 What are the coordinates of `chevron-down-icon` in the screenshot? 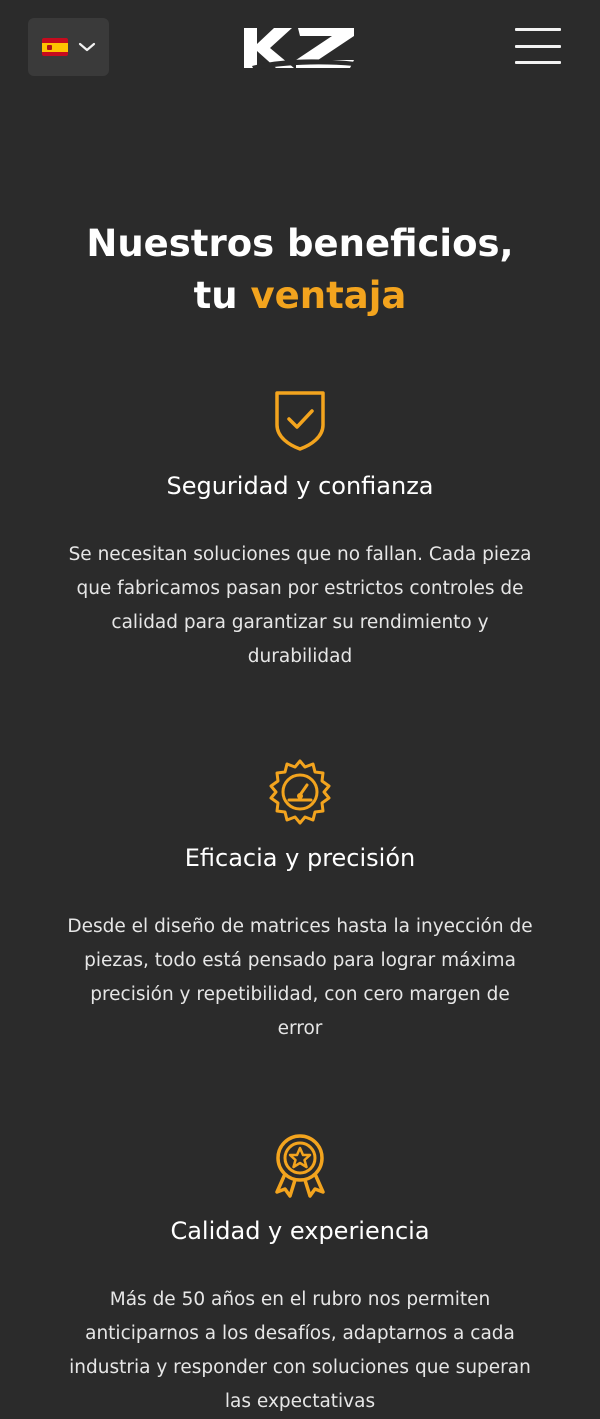 It's located at (87, 47).